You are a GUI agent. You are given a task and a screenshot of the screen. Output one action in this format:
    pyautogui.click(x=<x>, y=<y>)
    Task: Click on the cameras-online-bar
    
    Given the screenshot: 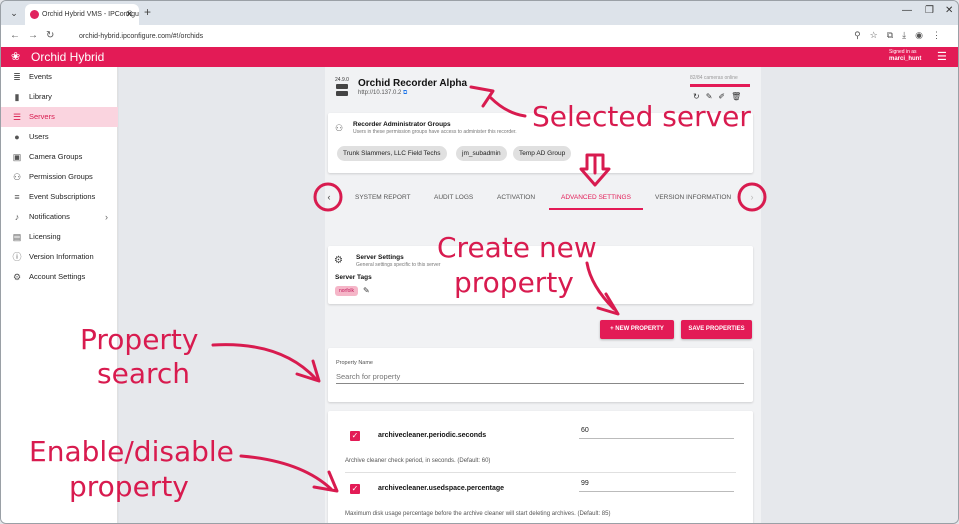 What is the action you would take?
    pyautogui.click(x=720, y=85)
    